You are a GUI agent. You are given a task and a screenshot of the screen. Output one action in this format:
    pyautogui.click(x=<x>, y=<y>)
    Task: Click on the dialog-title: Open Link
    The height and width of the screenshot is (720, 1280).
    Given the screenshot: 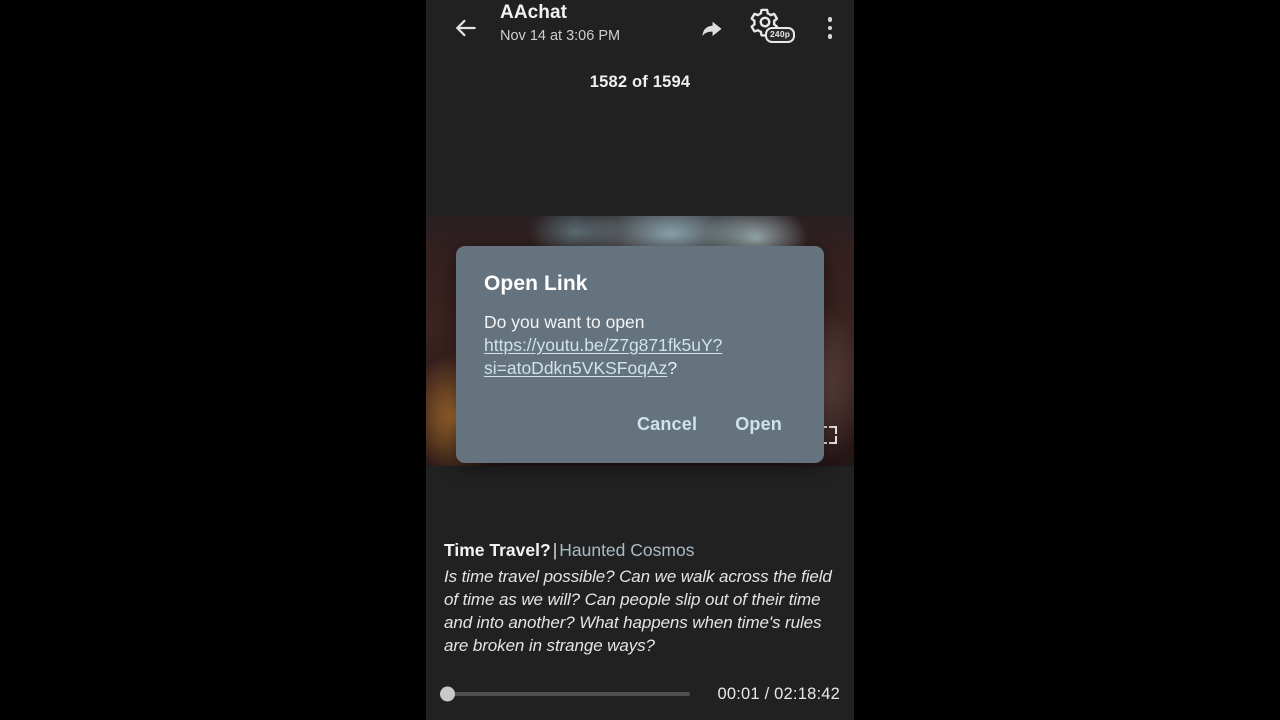 What is the action you would take?
    pyautogui.click(x=536, y=283)
    